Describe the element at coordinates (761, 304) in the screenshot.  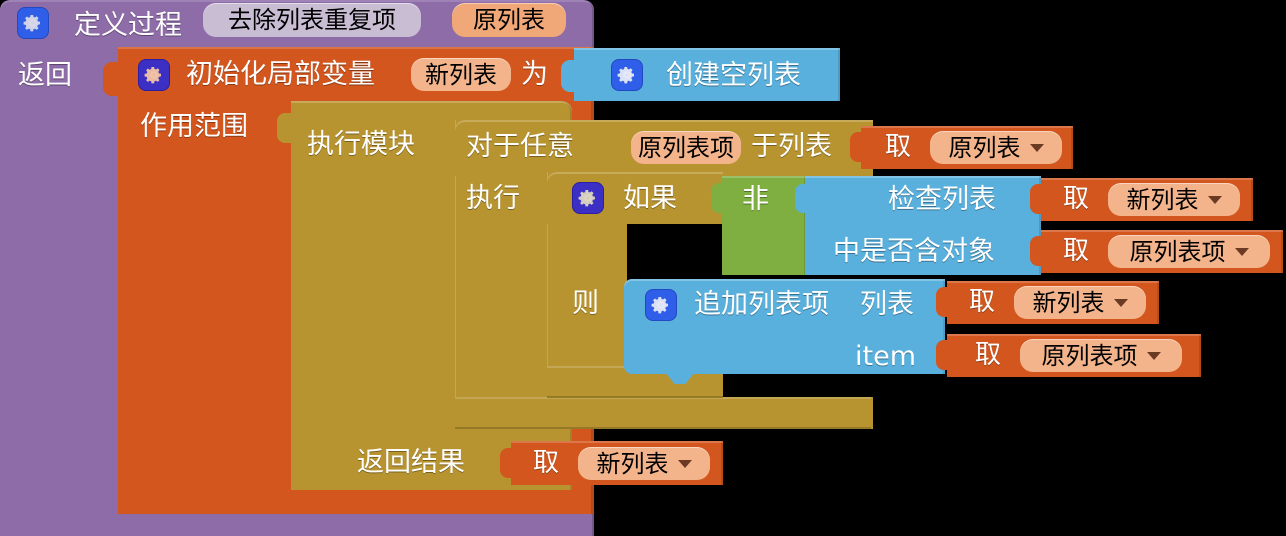
I see `add-items-label: 追加列表项` at that location.